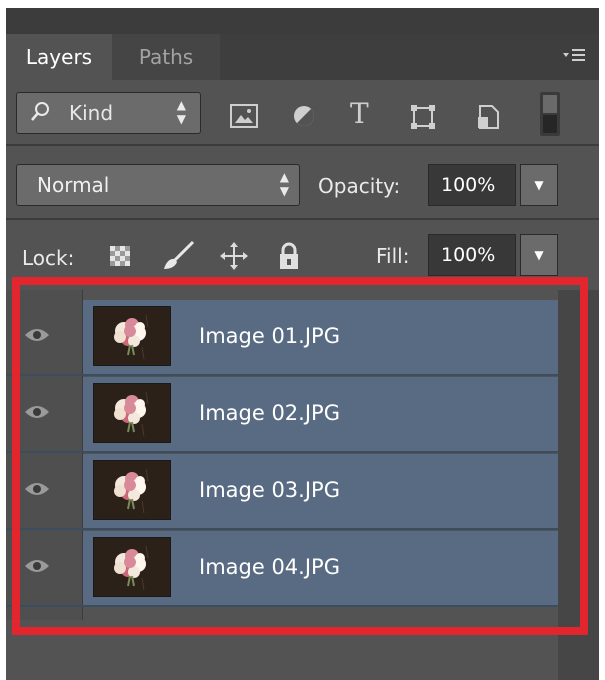  Describe the element at coordinates (120, 258) in the screenshot. I see `lock-transparent-pixels-icon` at that location.